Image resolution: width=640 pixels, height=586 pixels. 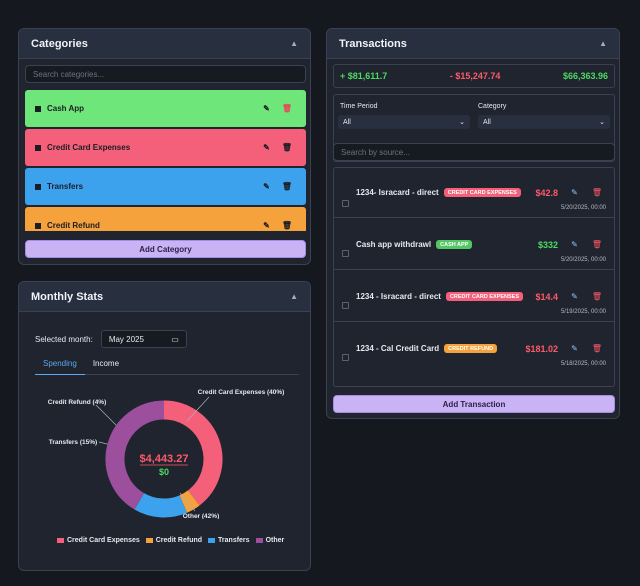 I want to click on time-period-select: All ⌄, so click(x=404, y=122).